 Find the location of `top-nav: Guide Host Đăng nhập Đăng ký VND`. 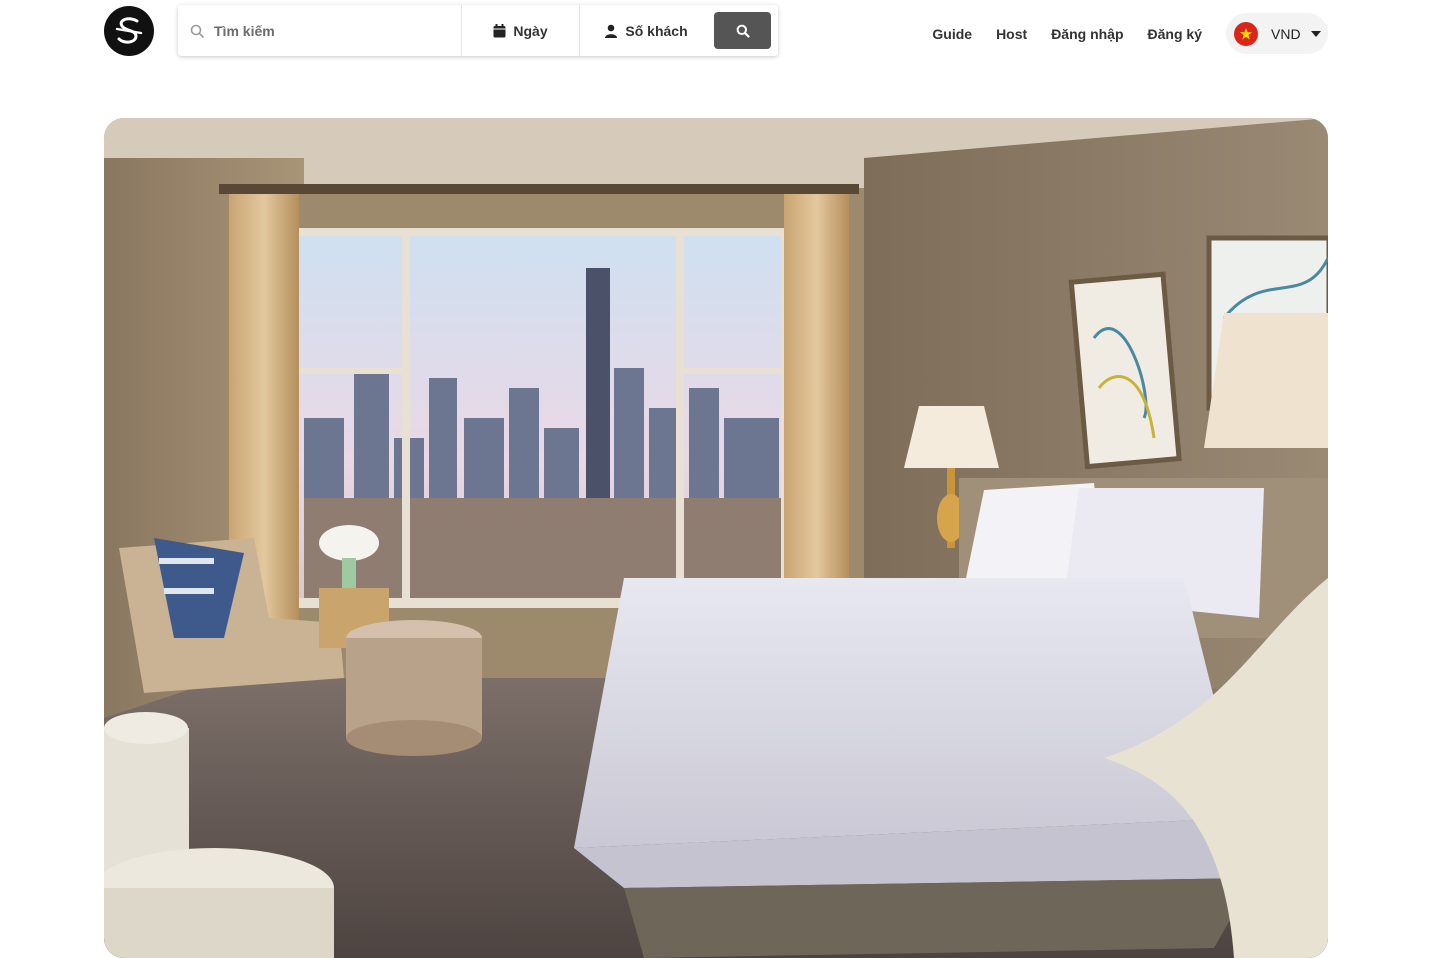

top-nav: Guide Host Đăng nhập Đăng ký VND is located at coordinates (1130, 33).